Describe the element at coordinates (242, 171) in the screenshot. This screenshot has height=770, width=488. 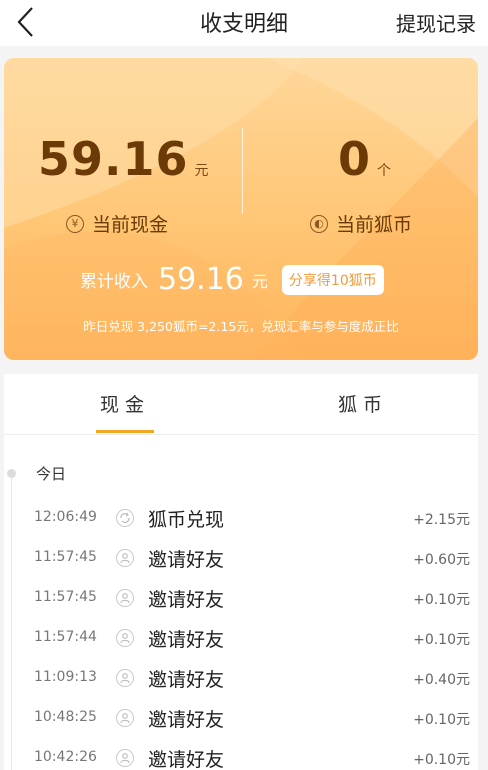
I see `stats-divider` at that location.